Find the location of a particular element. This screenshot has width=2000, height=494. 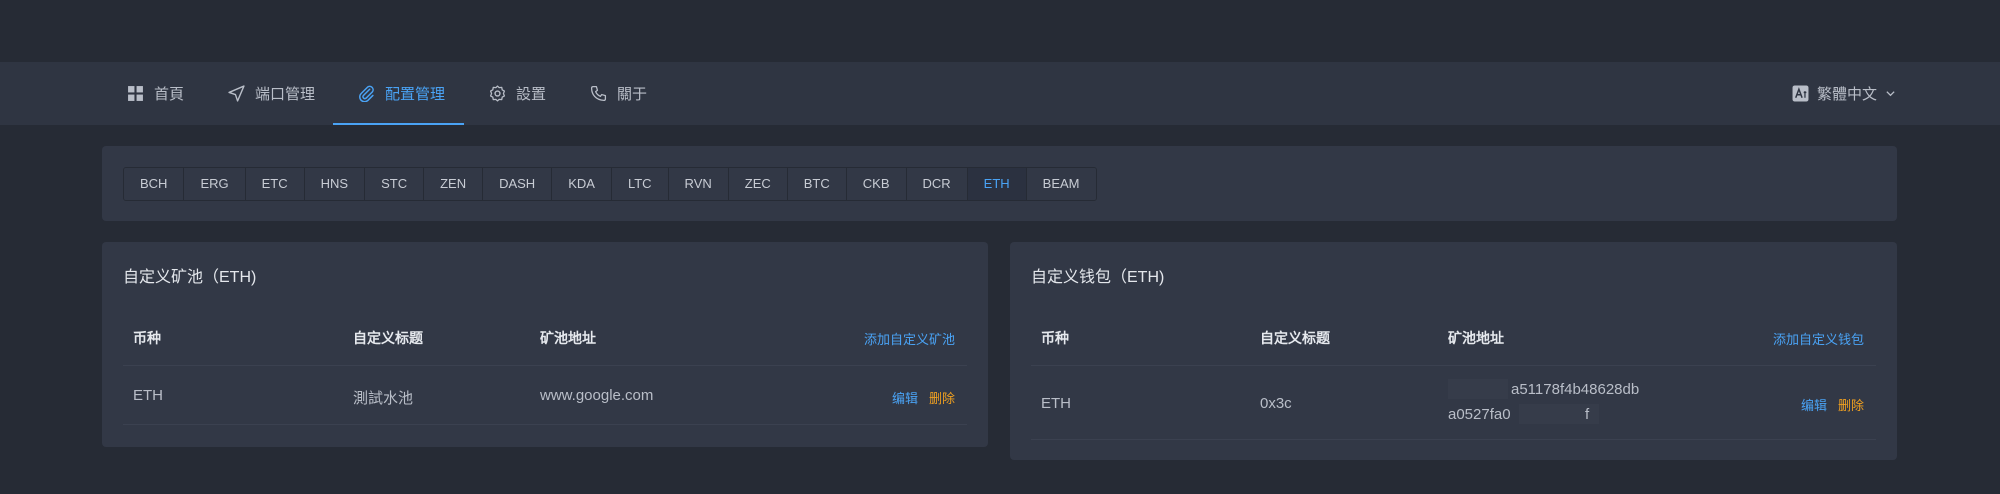

language-label: 繁體中文 is located at coordinates (1846, 94).